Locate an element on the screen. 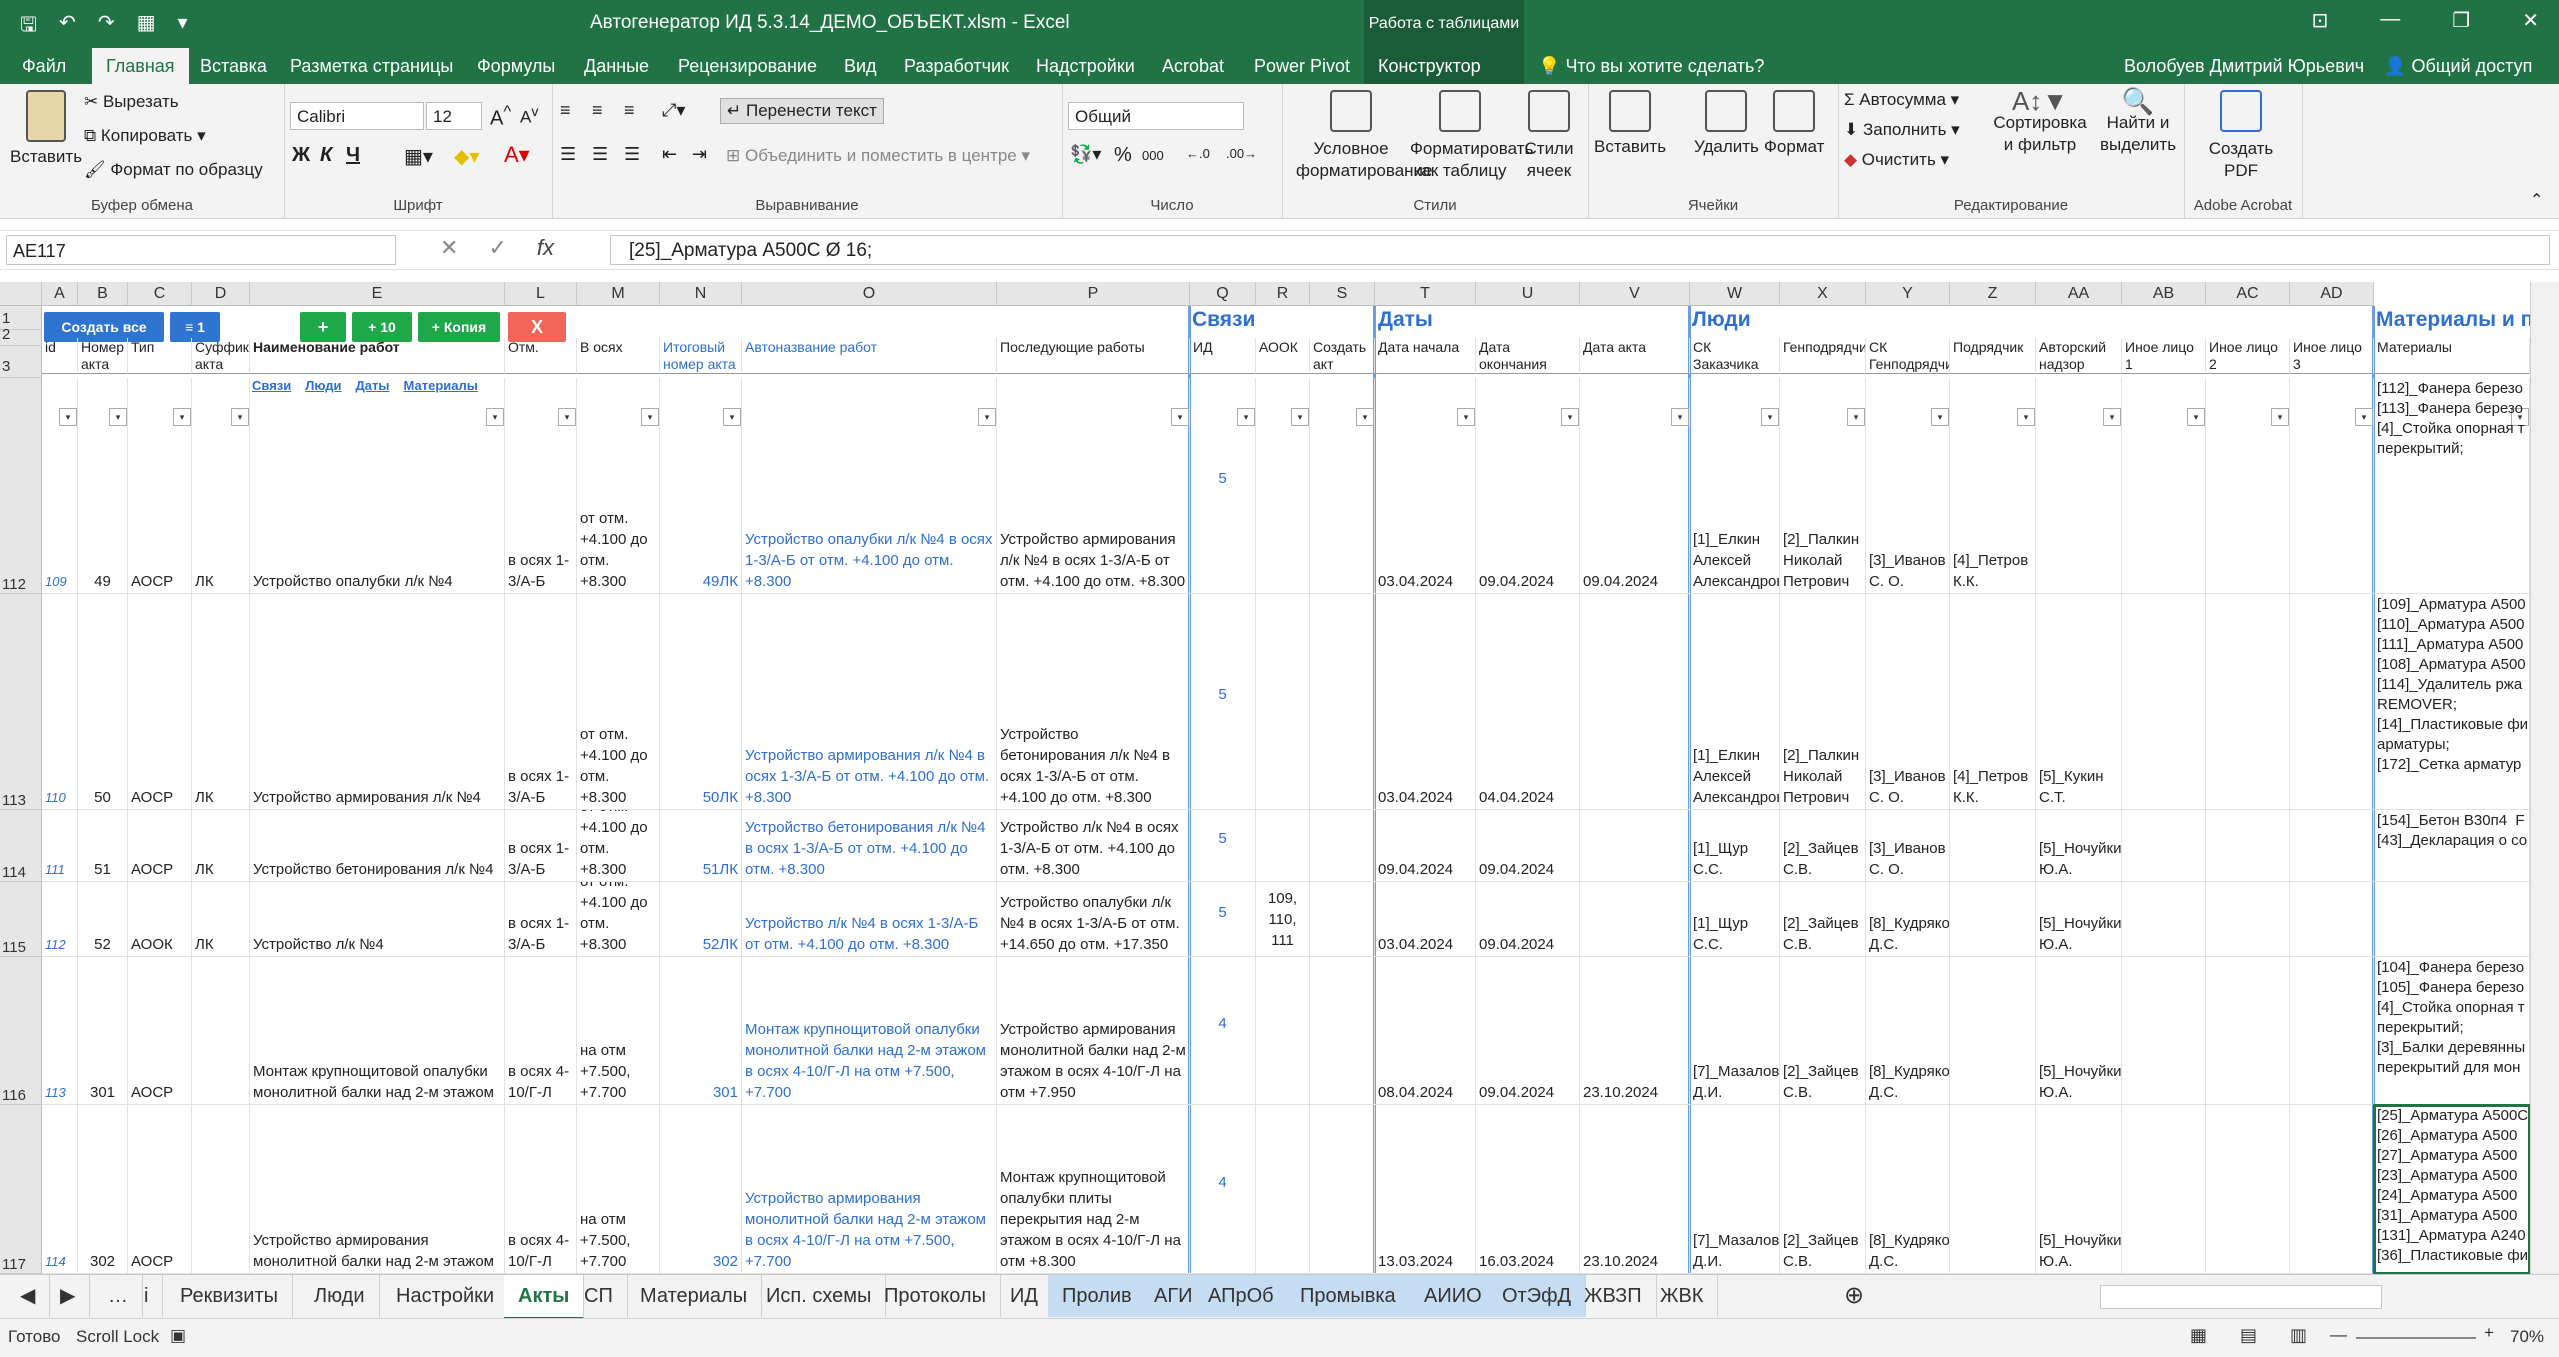 The image size is (2559, 1357). cell-id_links: 5 is located at coordinates (1223, 919).